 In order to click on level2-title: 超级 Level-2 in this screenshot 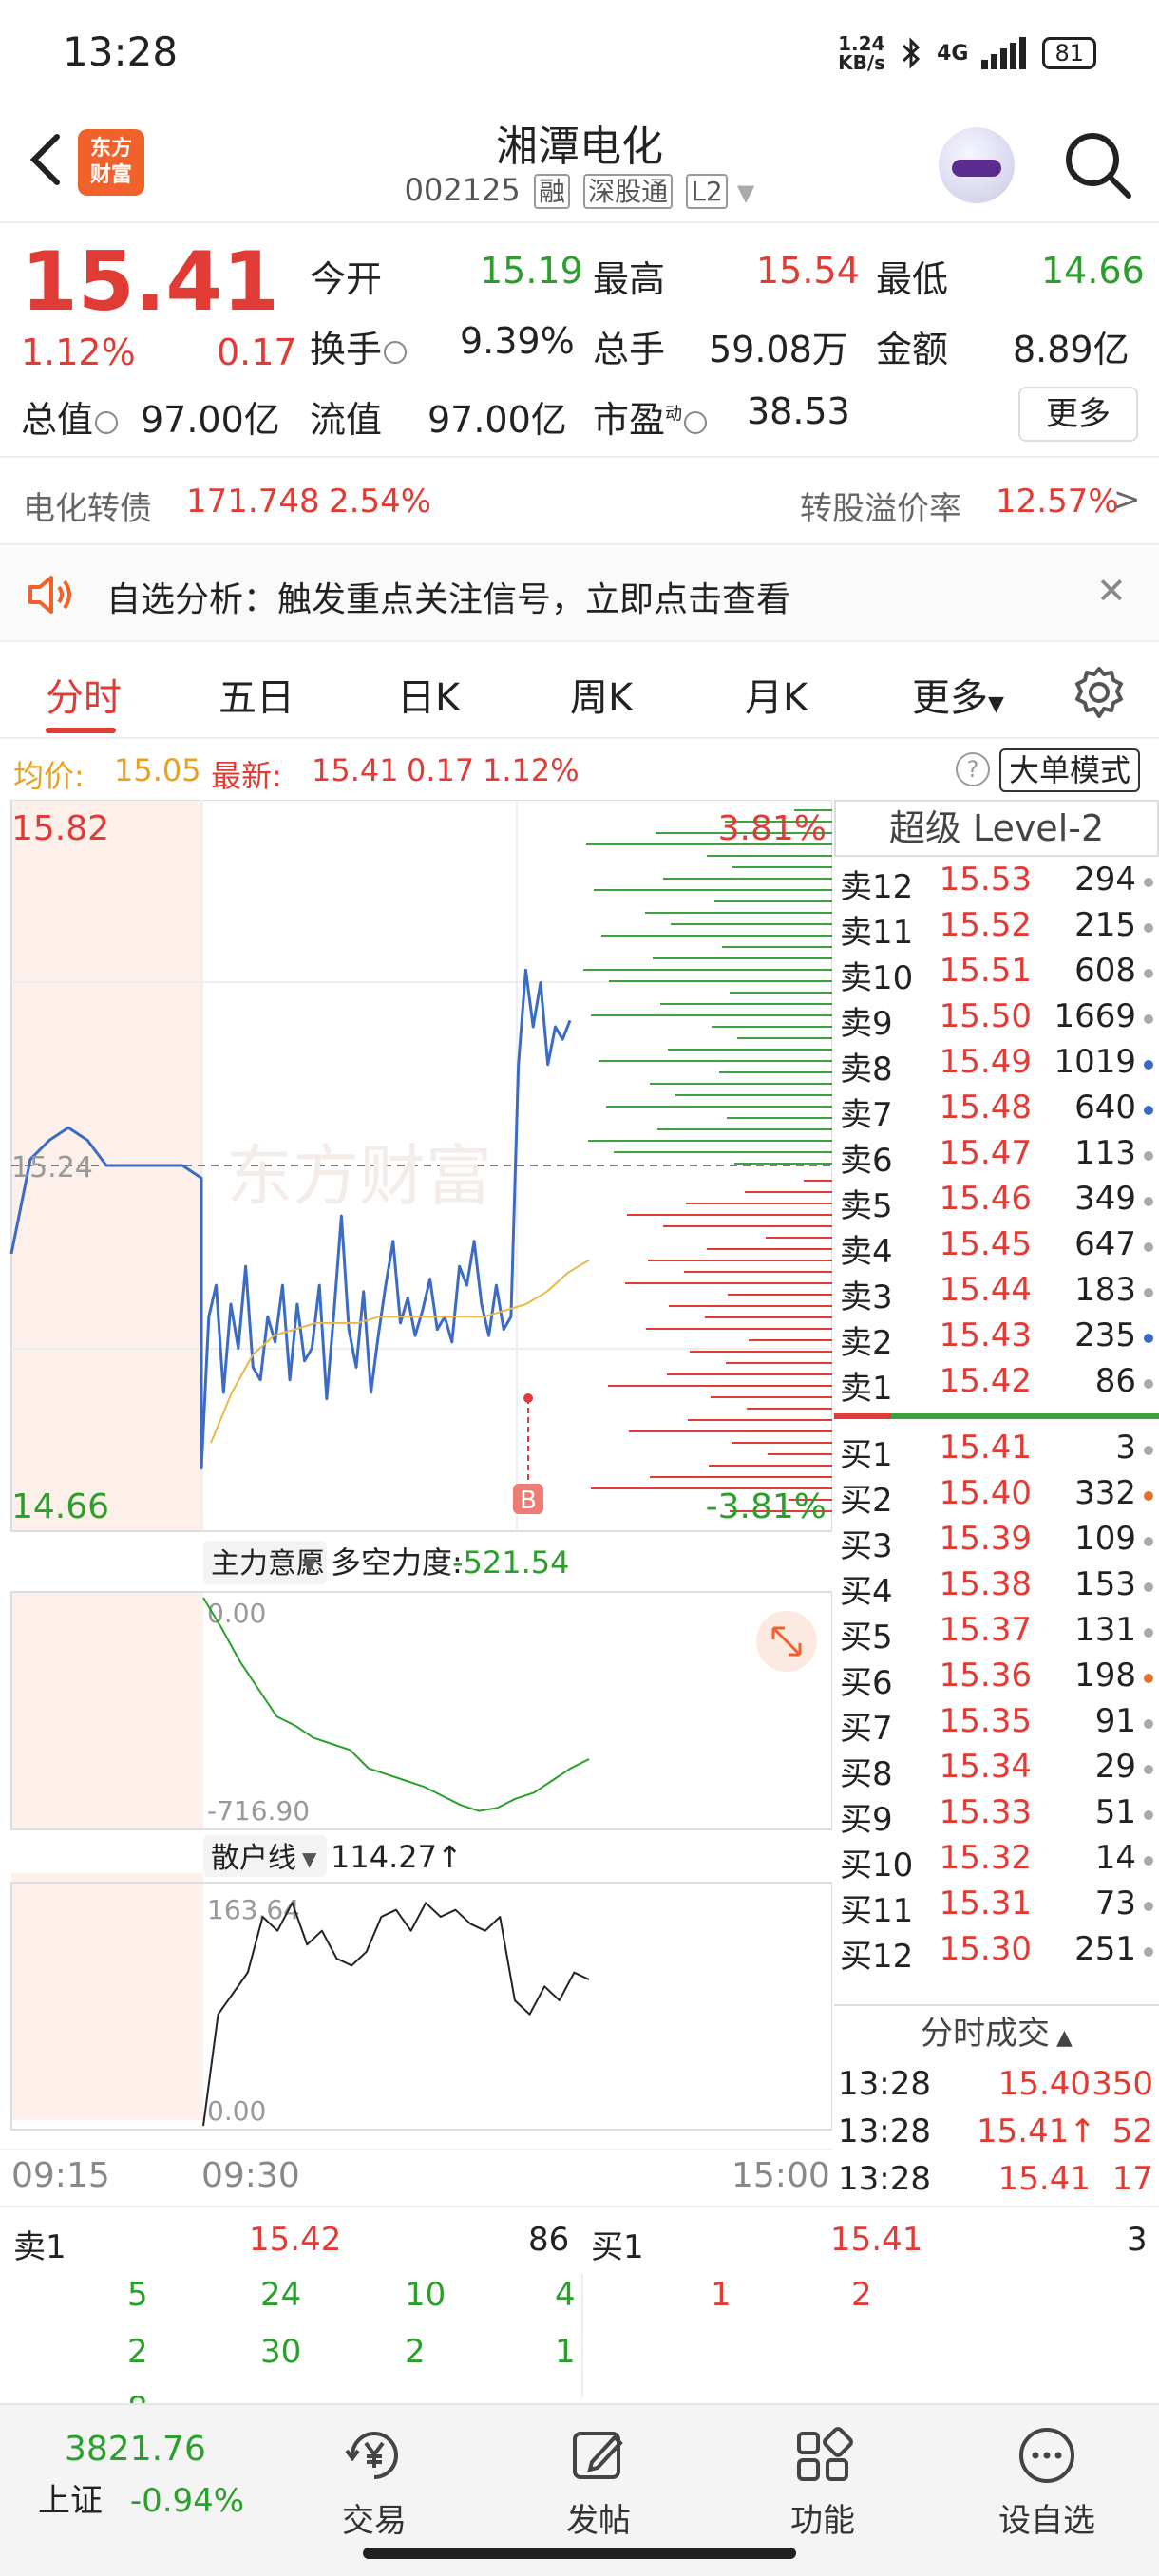, I will do `click(996, 828)`.